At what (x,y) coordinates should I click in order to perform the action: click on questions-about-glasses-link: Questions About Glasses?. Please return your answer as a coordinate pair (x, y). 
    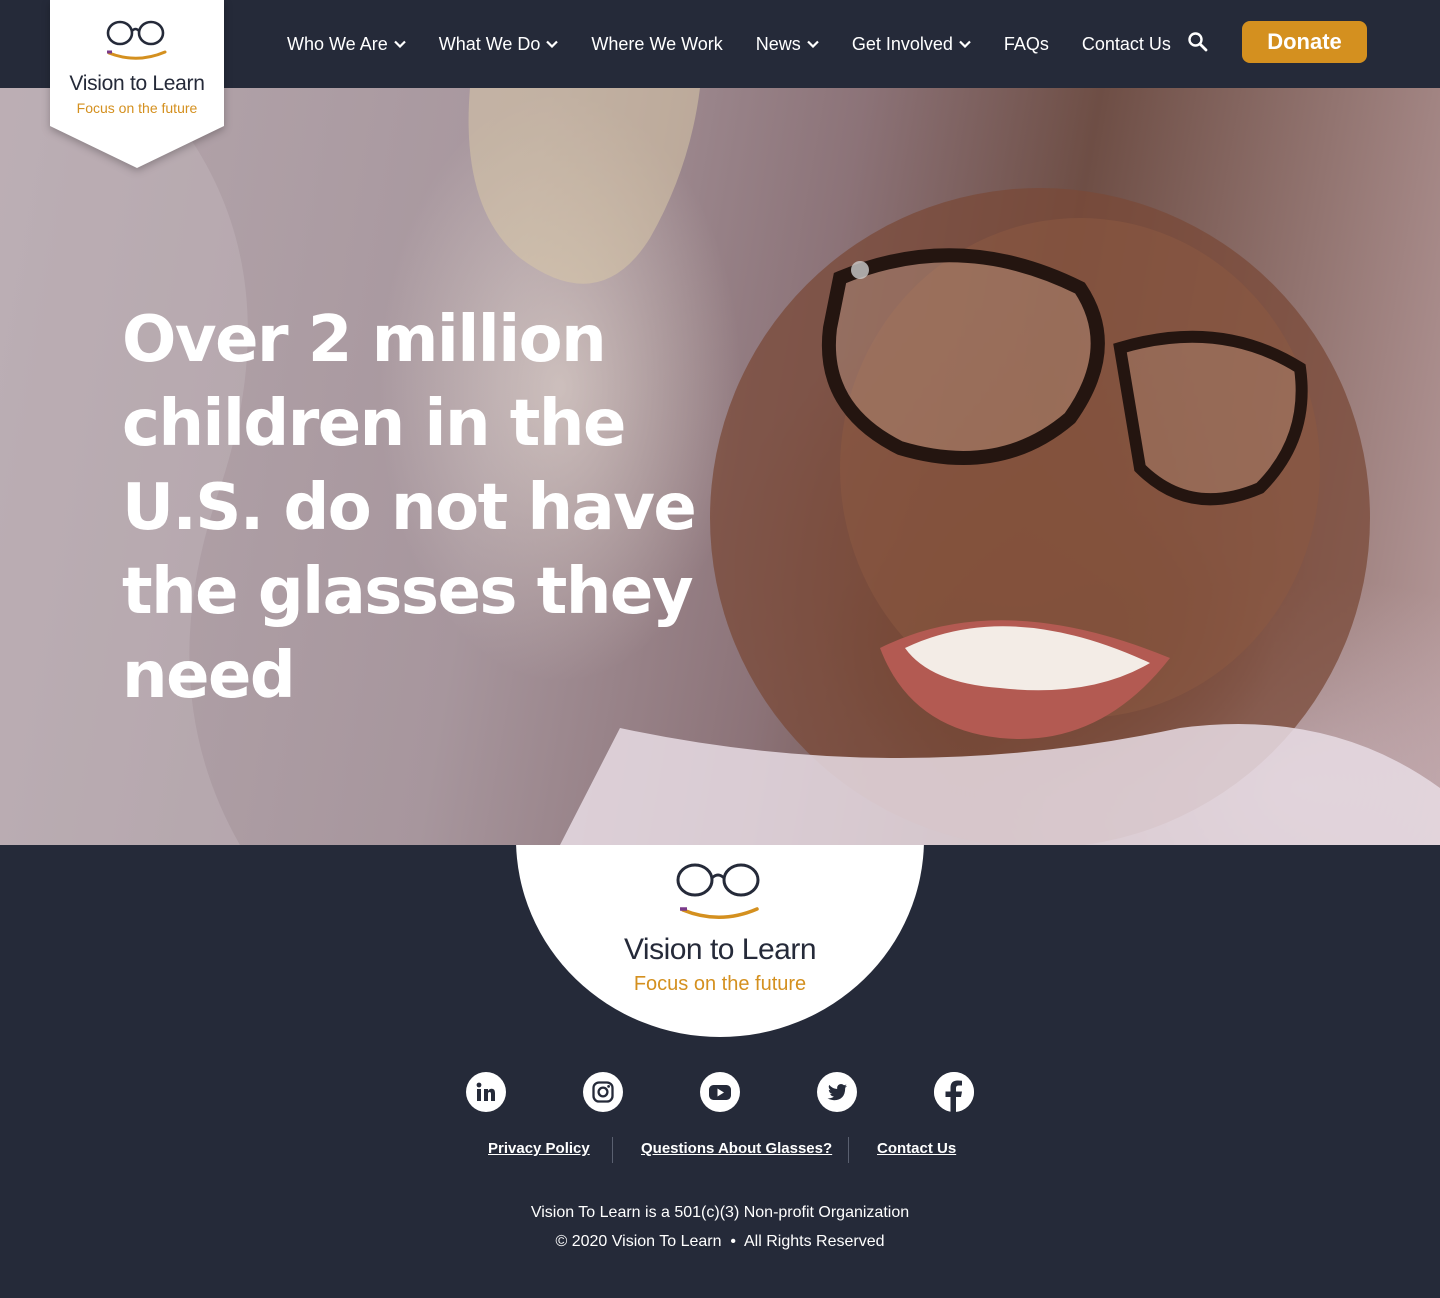
    Looking at the image, I should click on (736, 1148).